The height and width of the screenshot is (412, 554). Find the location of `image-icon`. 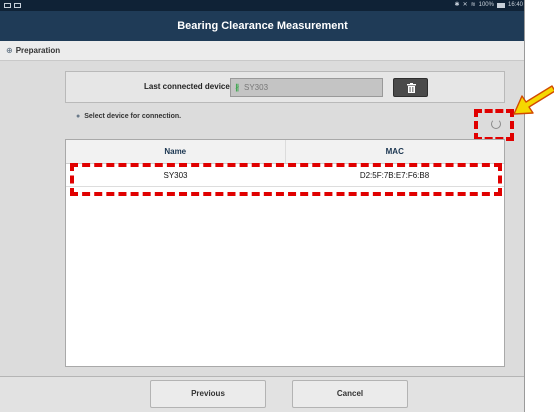

image-icon is located at coordinates (17, 5).